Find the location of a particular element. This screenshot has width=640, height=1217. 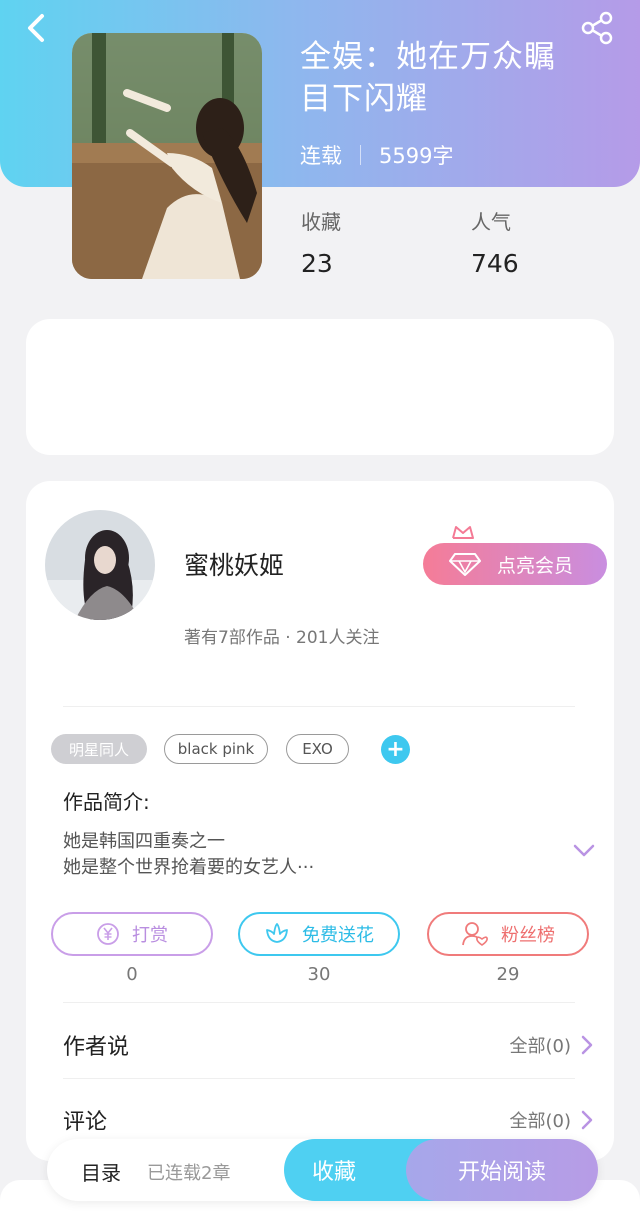

book-status: 连载 is located at coordinates (321, 156).